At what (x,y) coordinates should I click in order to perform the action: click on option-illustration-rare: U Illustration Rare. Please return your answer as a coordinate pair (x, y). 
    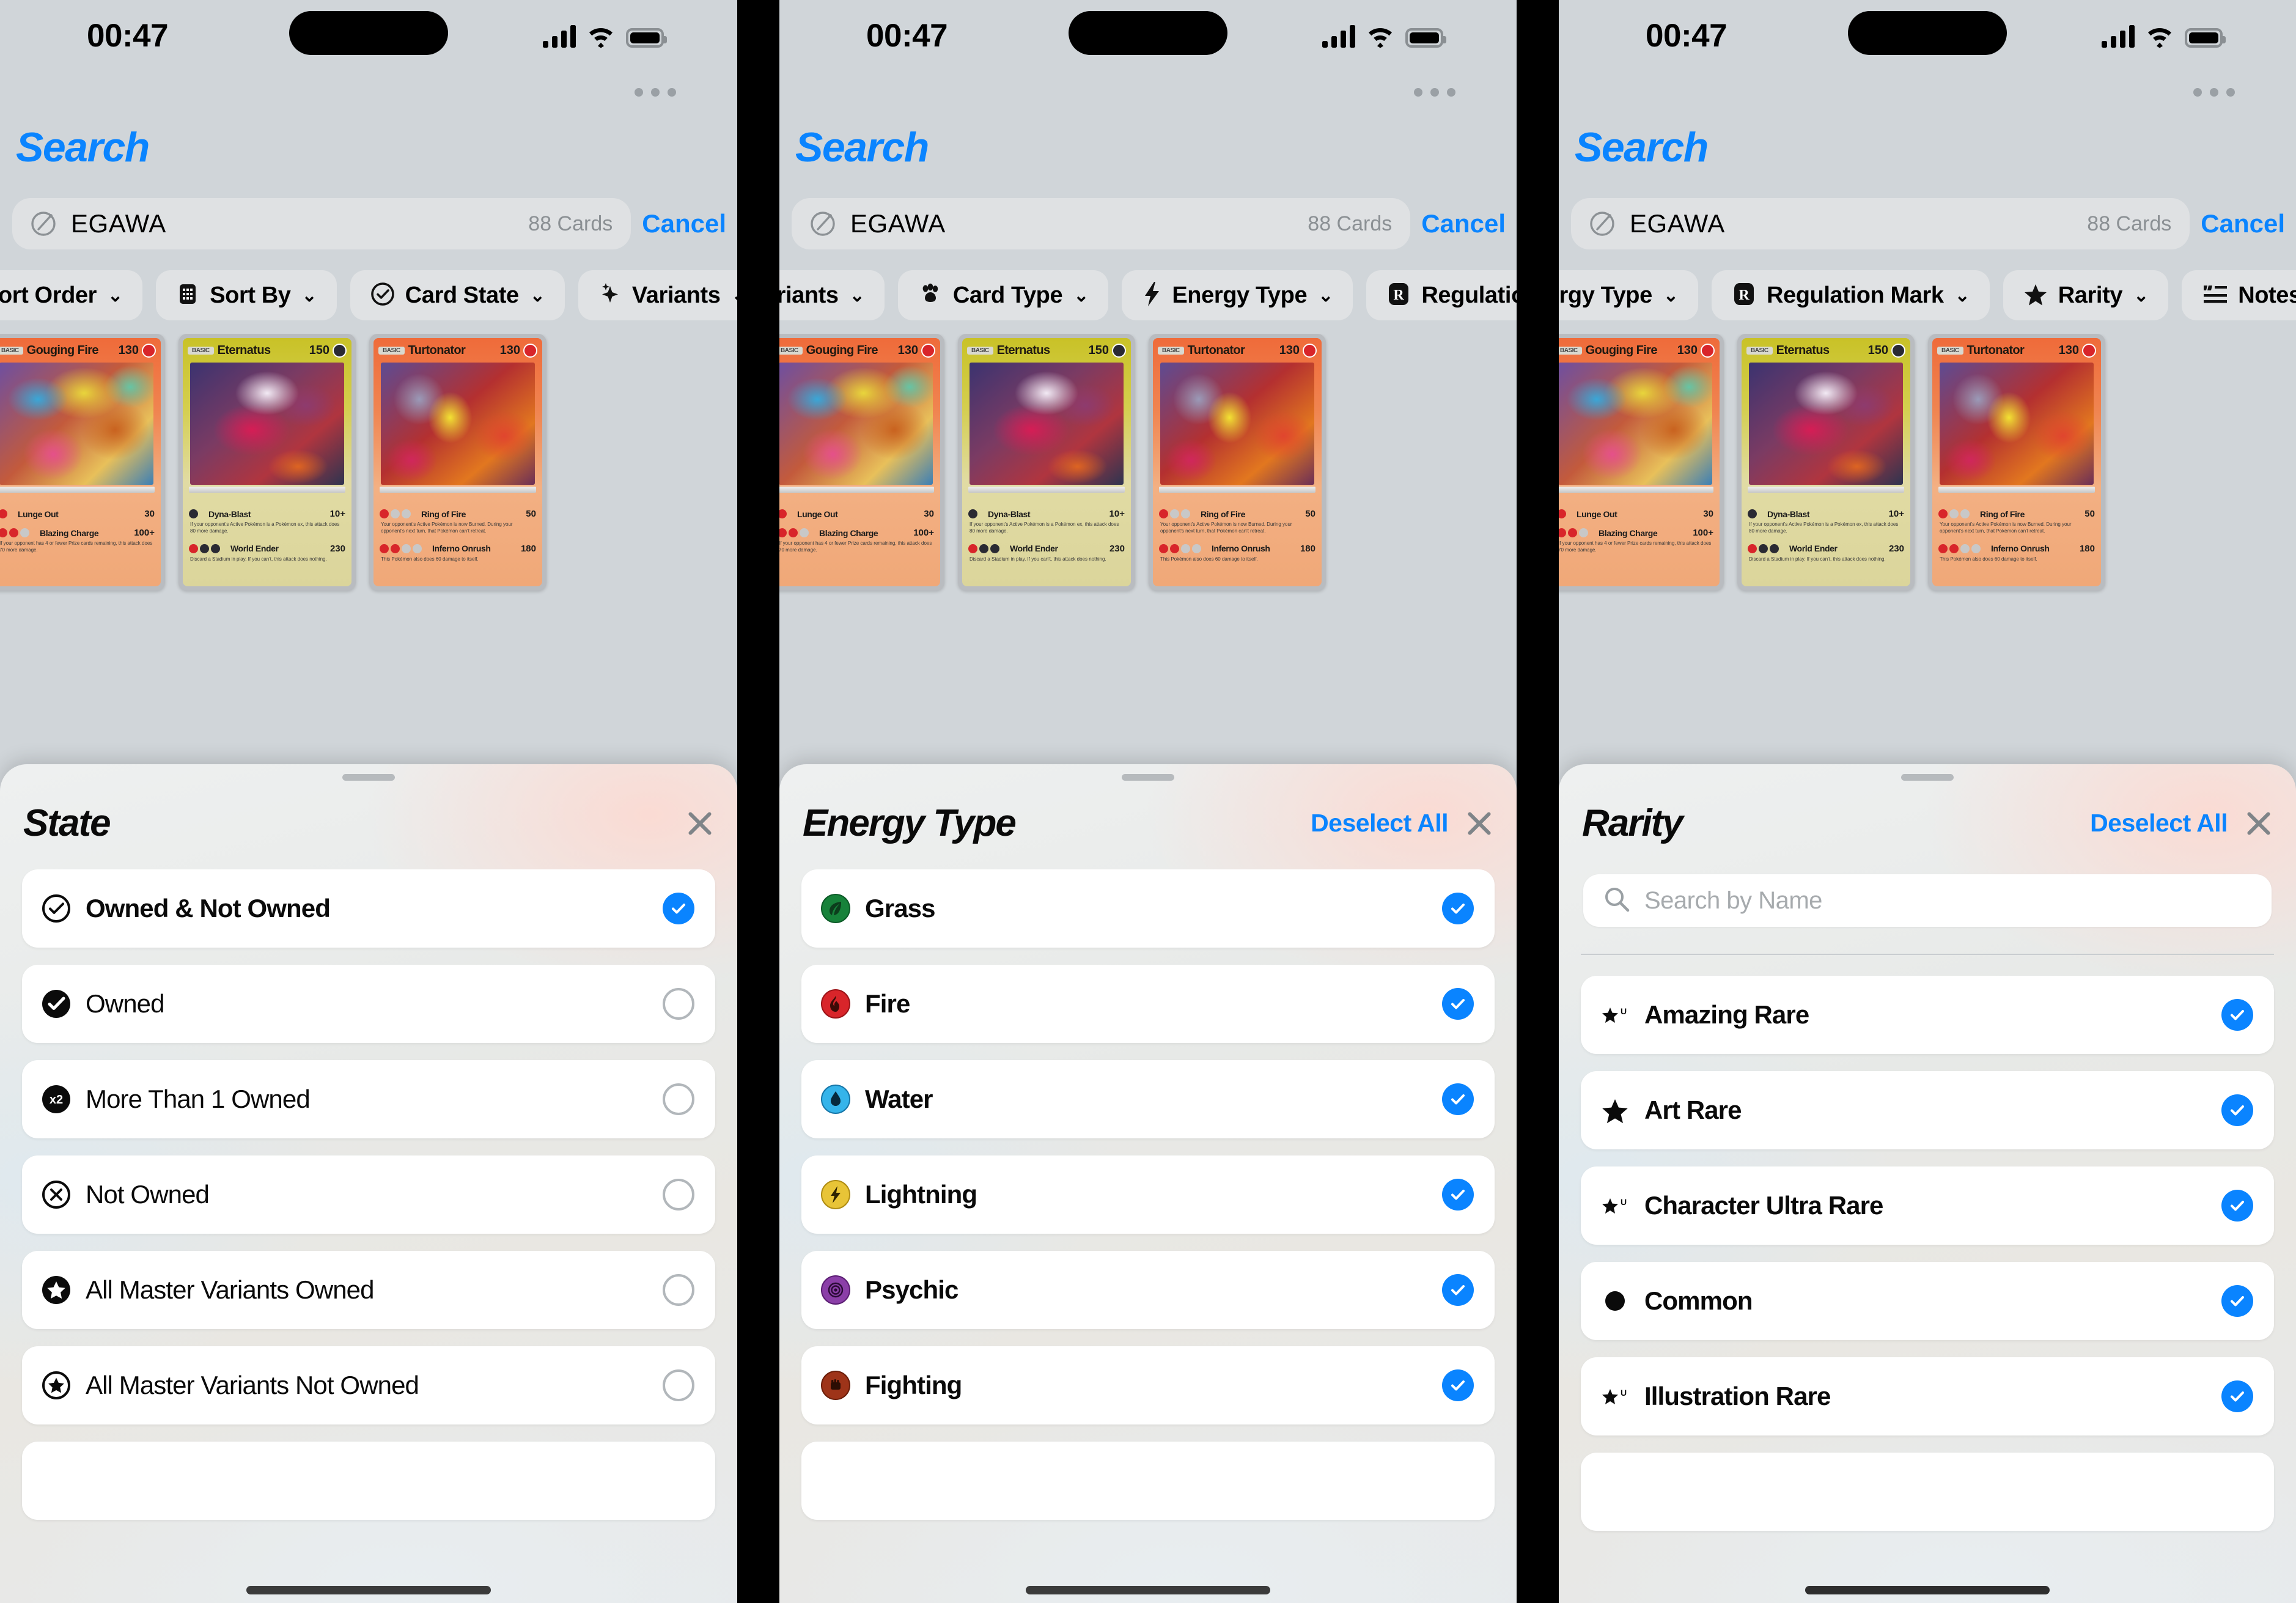
    Looking at the image, I should click on (1927, 1396).